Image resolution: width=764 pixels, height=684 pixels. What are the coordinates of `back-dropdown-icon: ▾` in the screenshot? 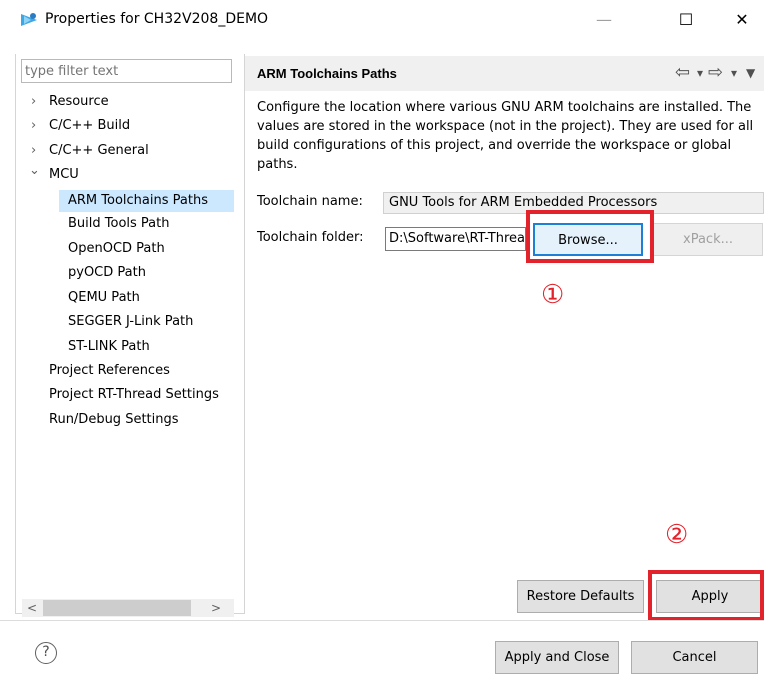 It's located at (700, 73).